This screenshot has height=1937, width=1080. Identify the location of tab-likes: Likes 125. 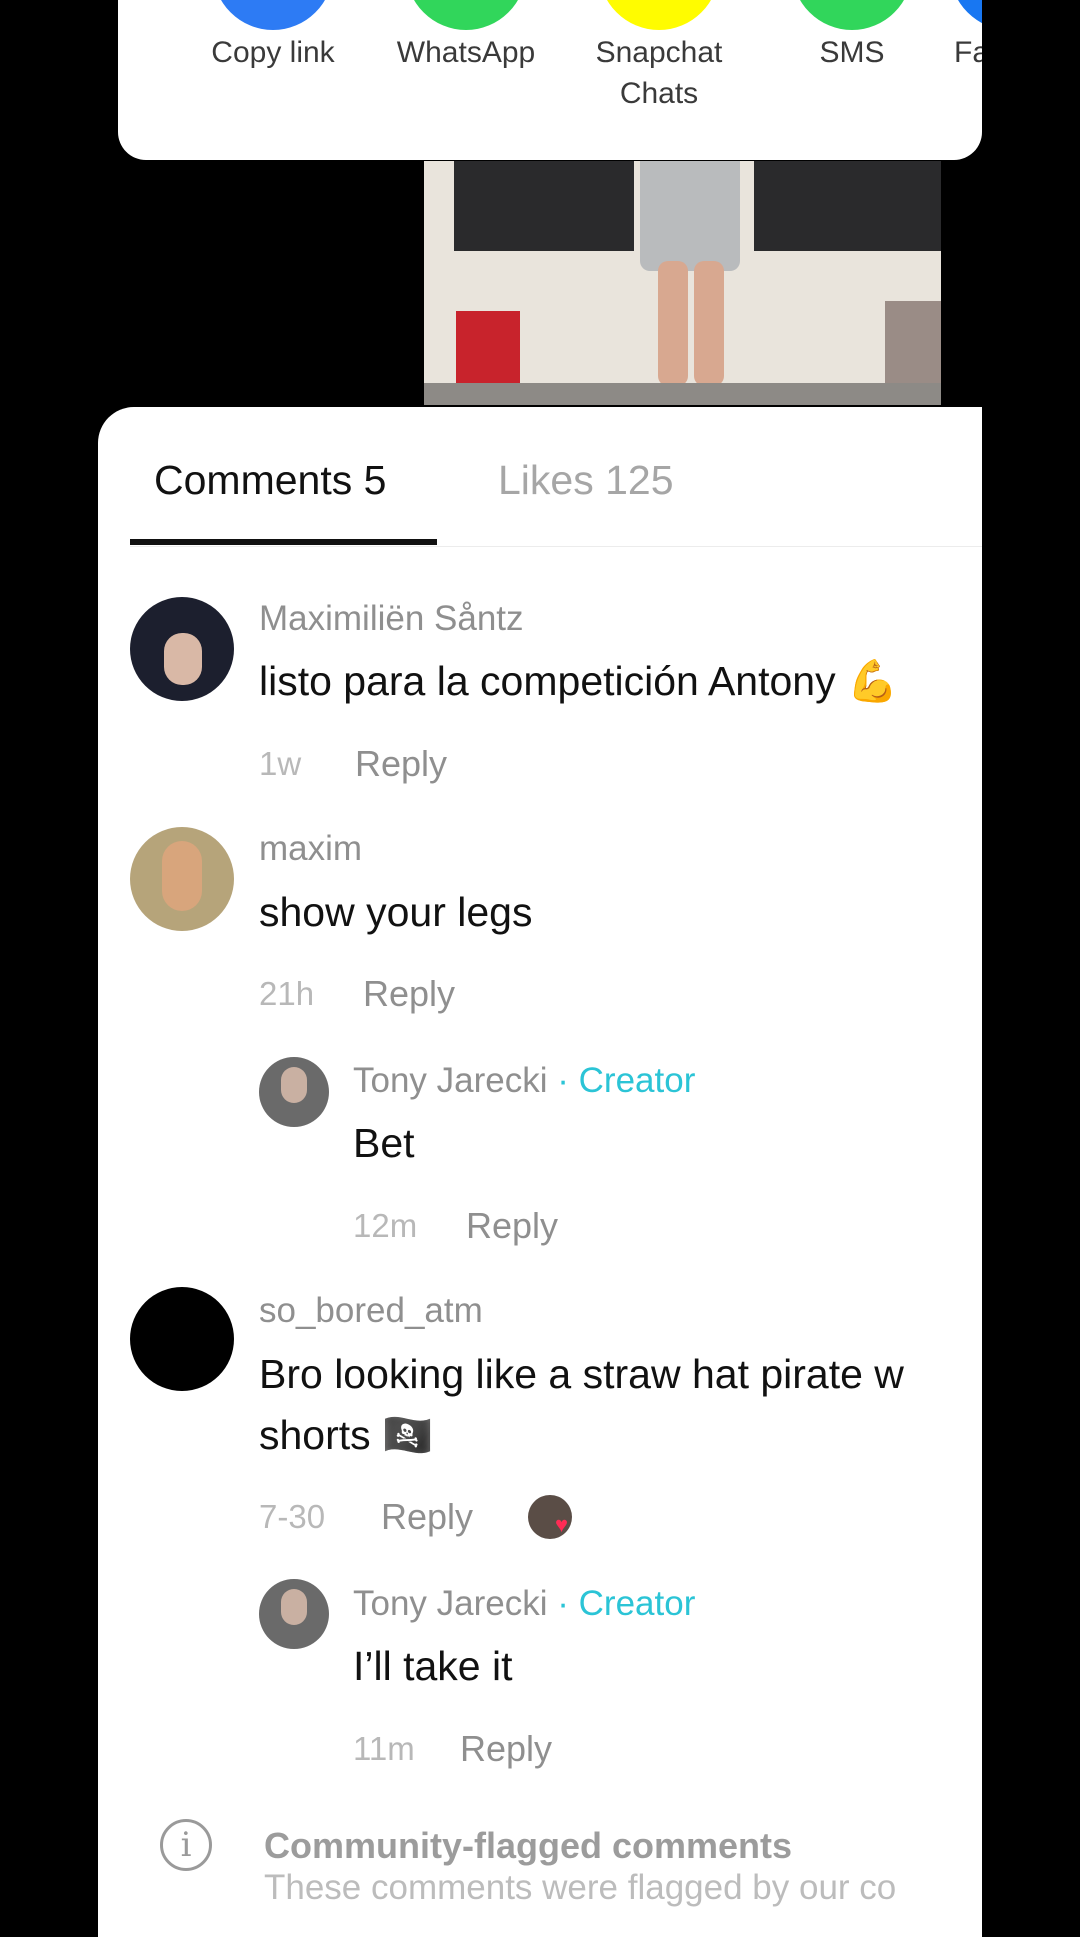
(586, 480).